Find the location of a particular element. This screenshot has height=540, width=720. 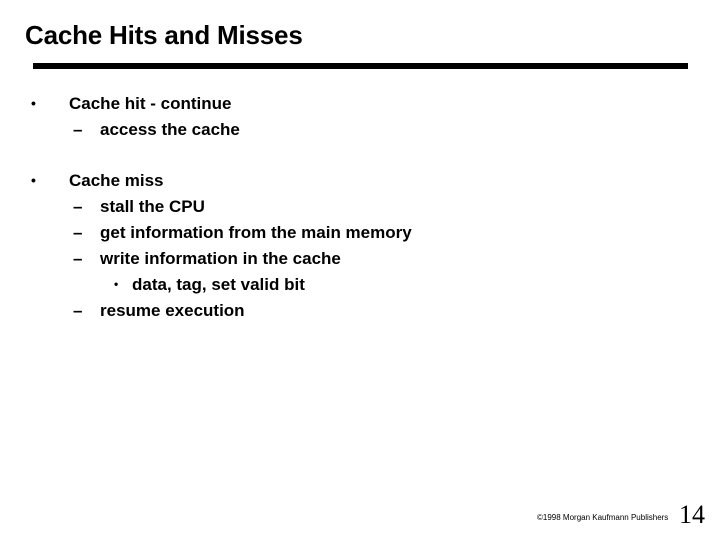

title-divider is located at coordinates (360, 66).